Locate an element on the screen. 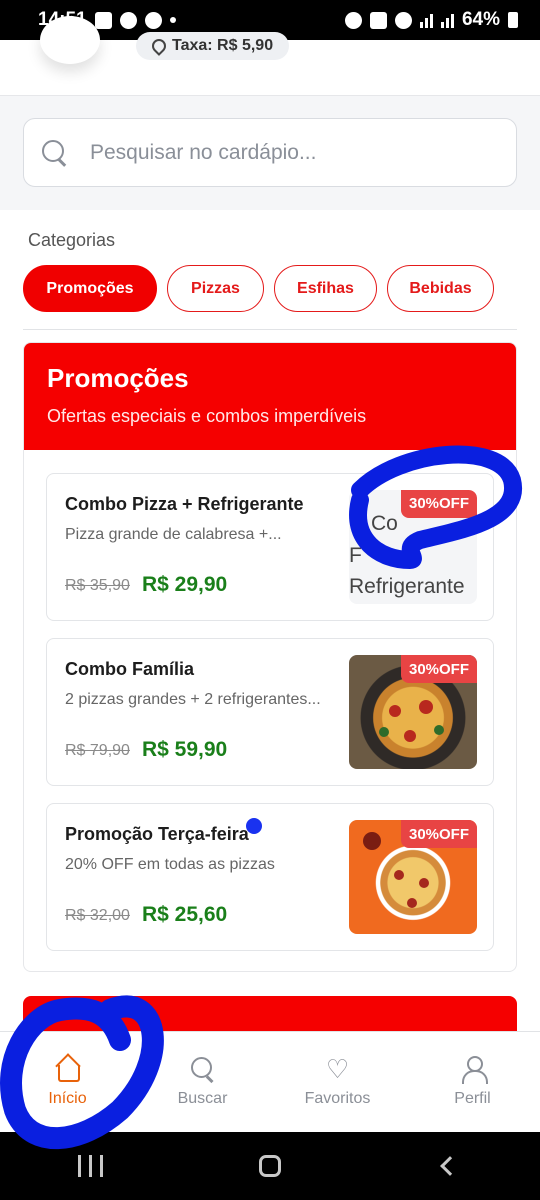 The image size is (540, 1200). bottom-nav: Início Buscar ♡ Favoritos Perfil is located at coordinates (270, 1081).